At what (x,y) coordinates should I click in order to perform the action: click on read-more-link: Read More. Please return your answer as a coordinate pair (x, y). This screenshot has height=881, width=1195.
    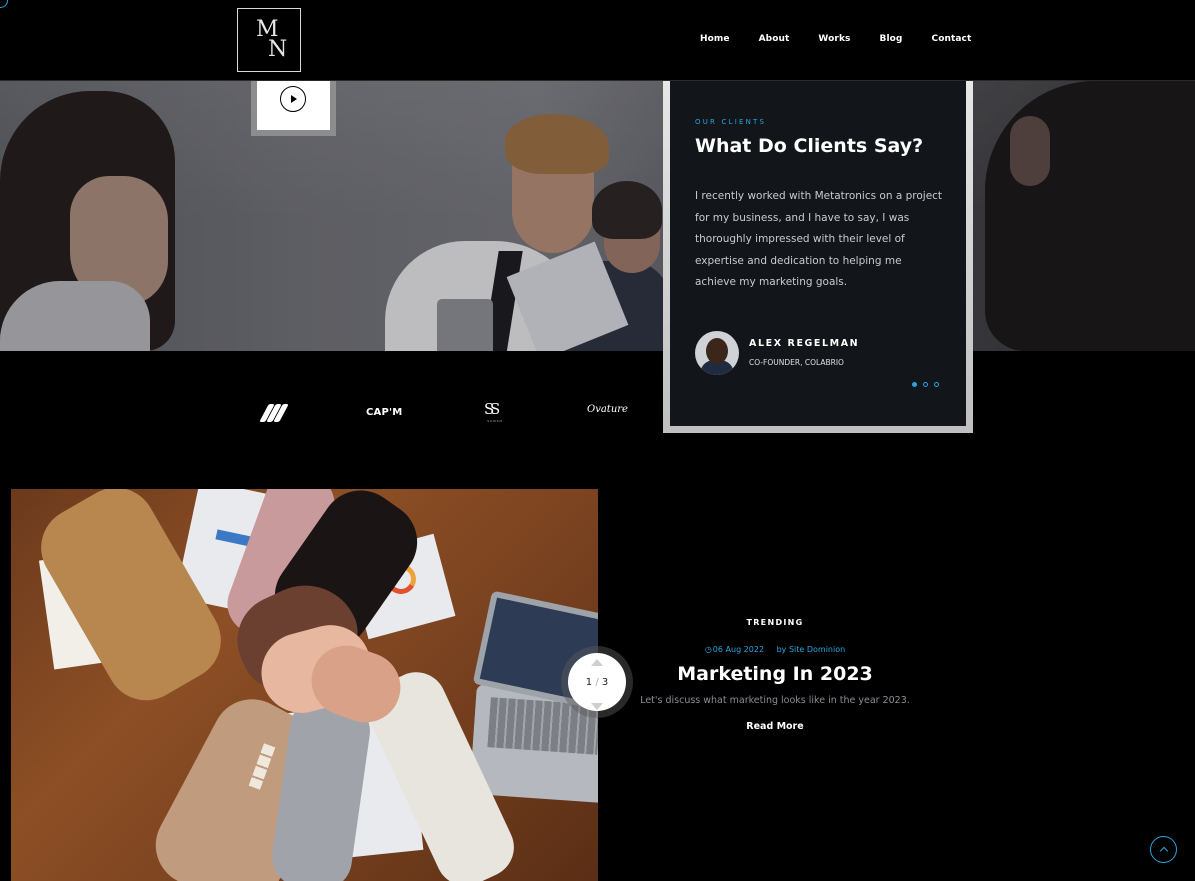
    Looking at the image, I should click on (774, 726).